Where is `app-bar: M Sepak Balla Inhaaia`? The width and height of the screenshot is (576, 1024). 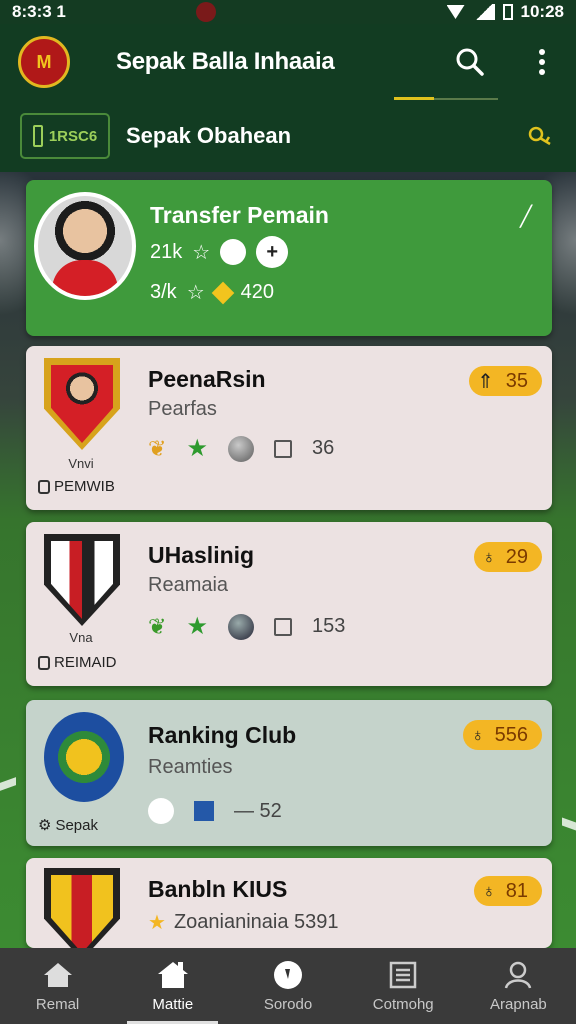
app-bar: M Sepak Balla Inhaaia is located at coordinates (288, 62).